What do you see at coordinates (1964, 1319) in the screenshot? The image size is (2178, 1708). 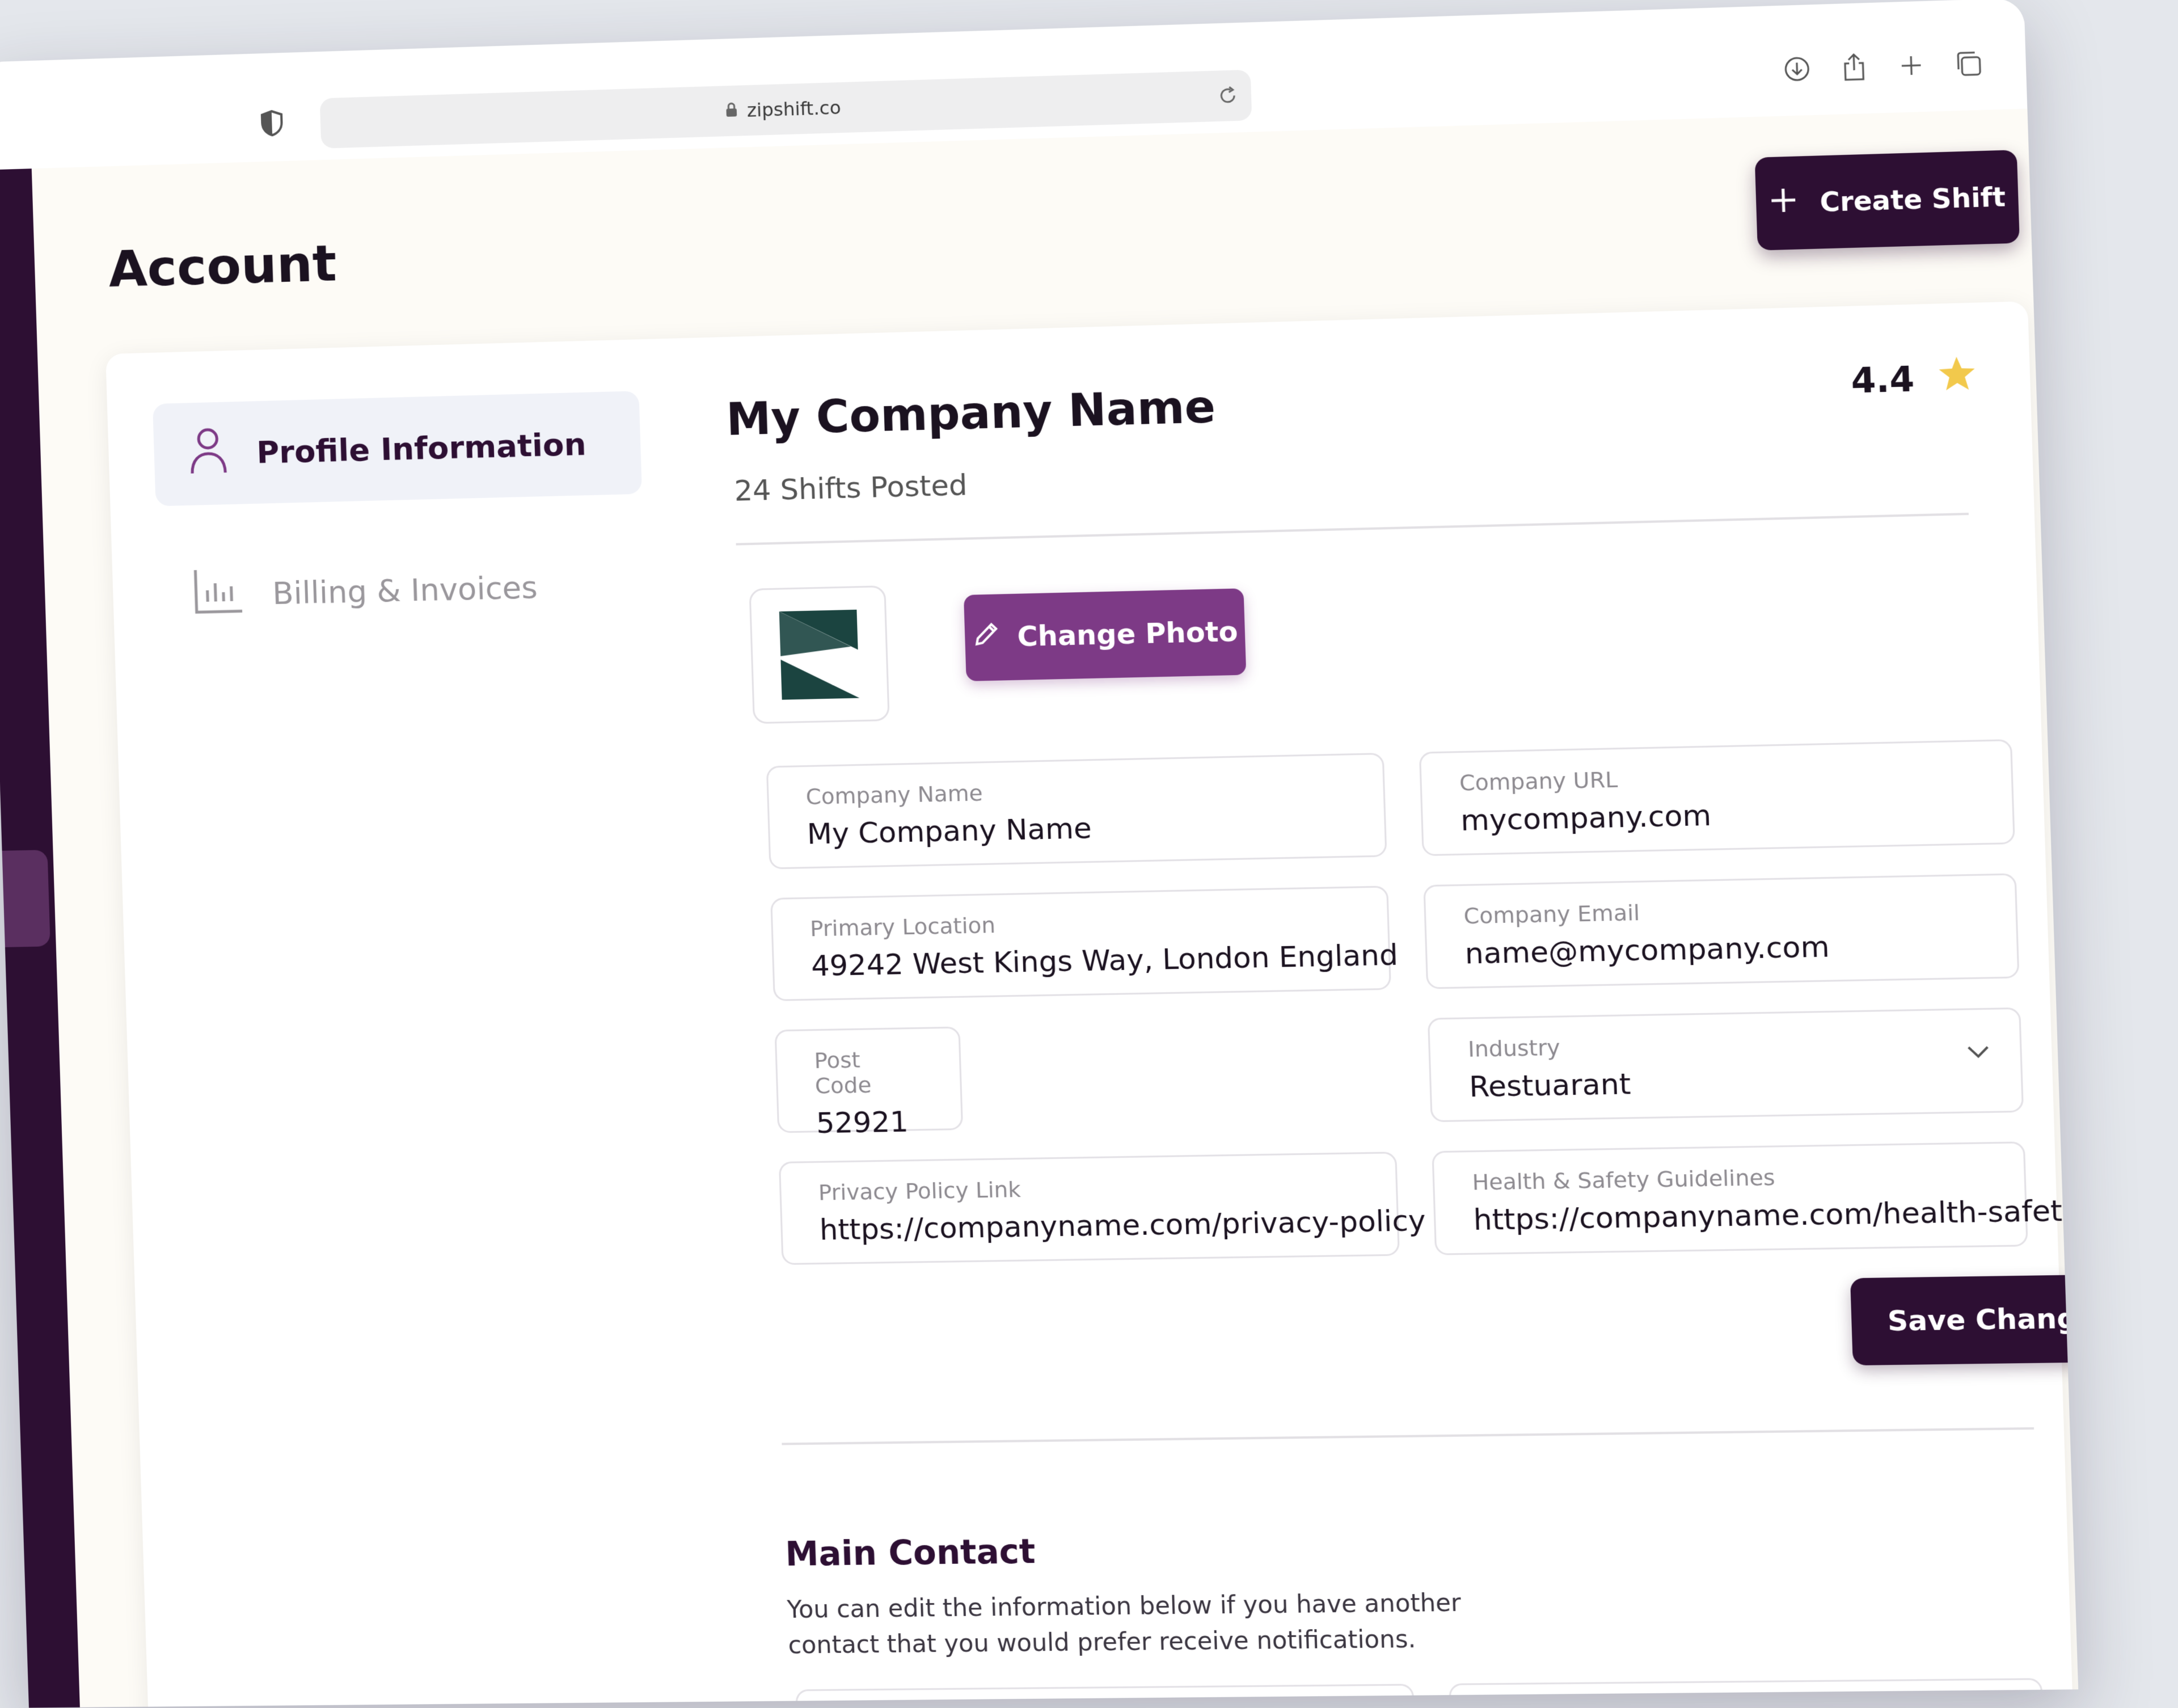 I see `save-changes-button: Save Changes` at bounding box center [1964, 1319].